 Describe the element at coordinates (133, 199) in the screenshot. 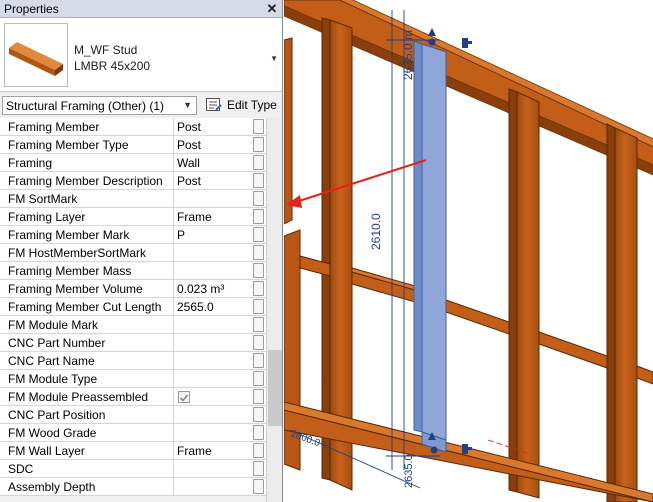

I see `property-row: FM SortMark` at that location.